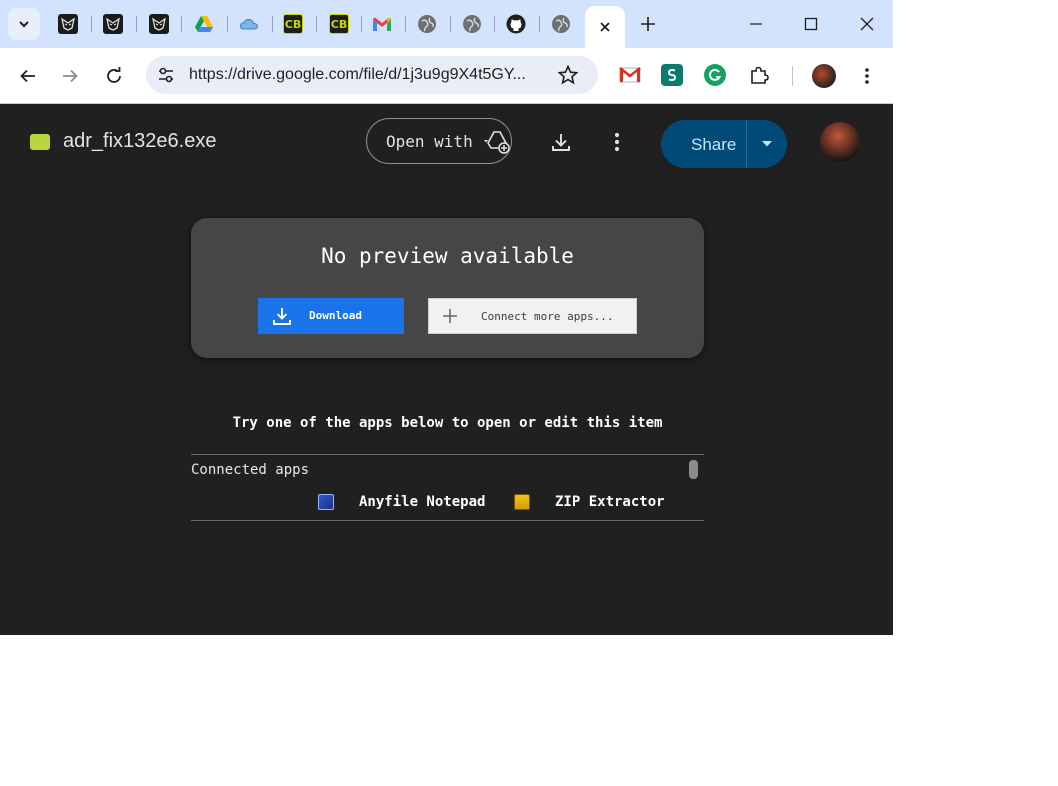  I want to click on close-tab-icon, so click(605, 27).